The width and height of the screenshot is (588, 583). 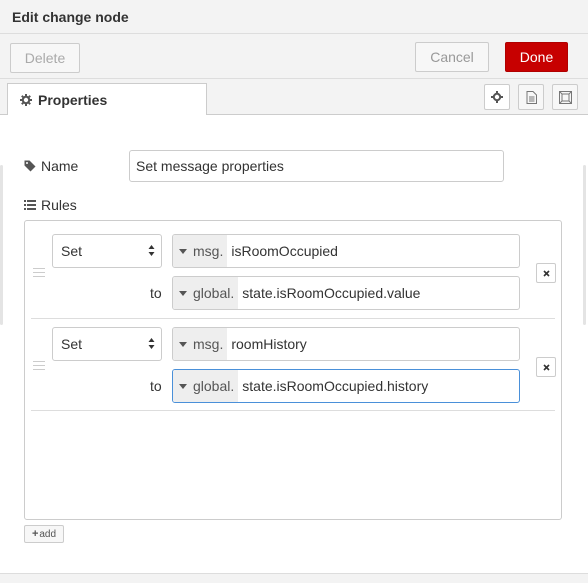 What do you see at coordinates (284, 251) in the screenshot?
I see `target-value: isRoomOccupied` at bounding box center [284, 251].